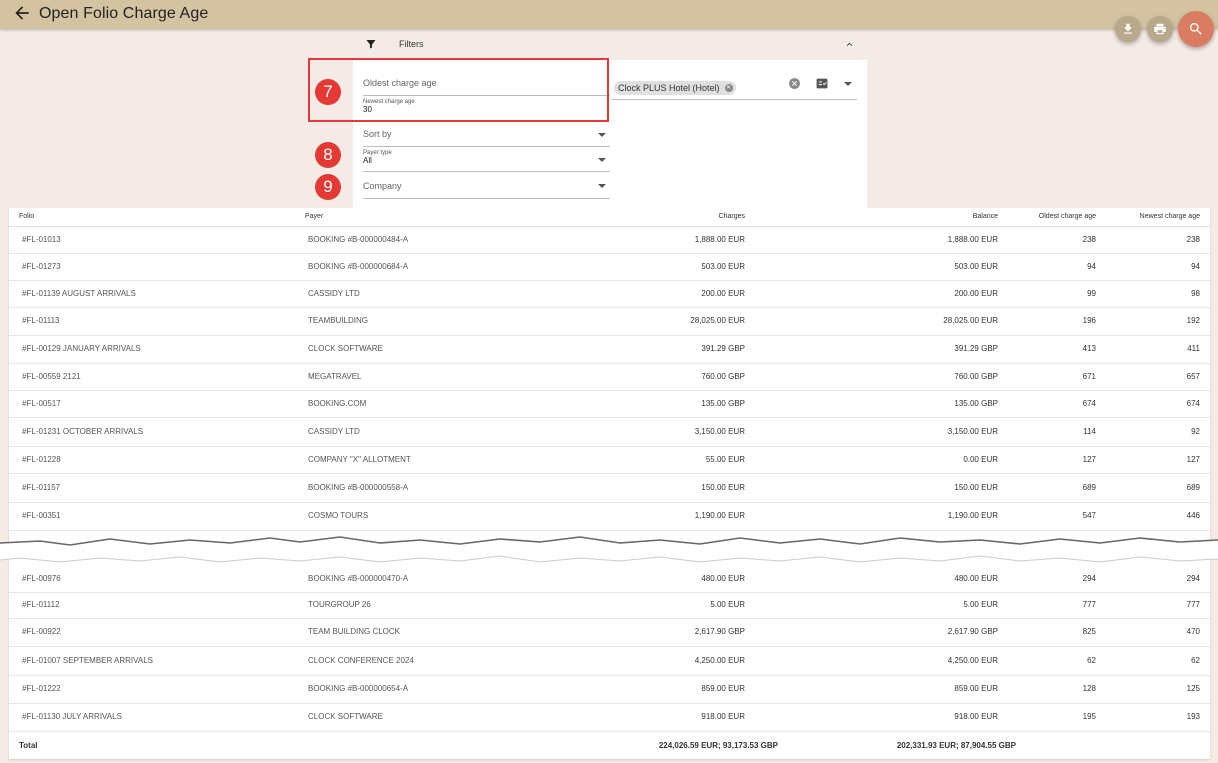 This screenshot has height=763, width=1218. Describe the element at coordinates (361, 660) in the screenshot. I see `payer-cell: CLOCK CONFERENCE 2024` at that location.